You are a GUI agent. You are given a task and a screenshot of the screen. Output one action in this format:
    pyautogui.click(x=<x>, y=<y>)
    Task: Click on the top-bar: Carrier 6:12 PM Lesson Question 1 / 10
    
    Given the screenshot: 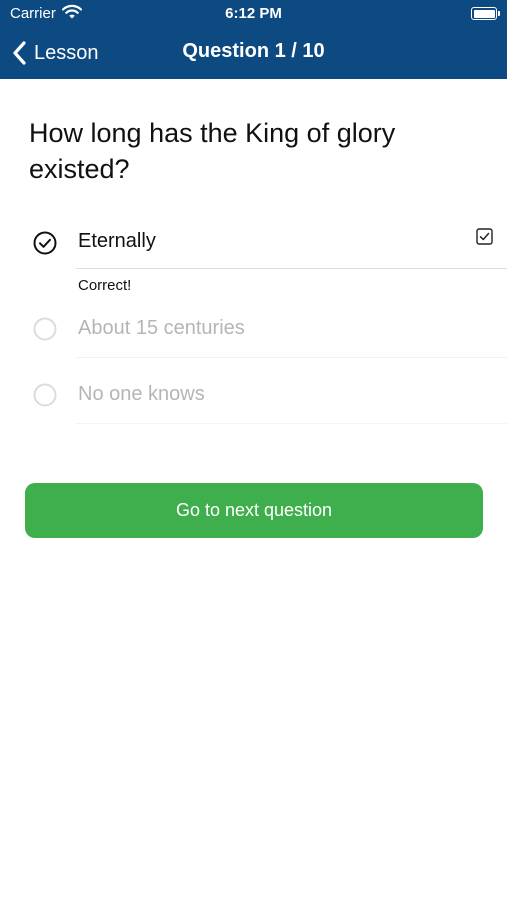 What is the action you would take?
    pyautogui.click(x=253, y=39)
    